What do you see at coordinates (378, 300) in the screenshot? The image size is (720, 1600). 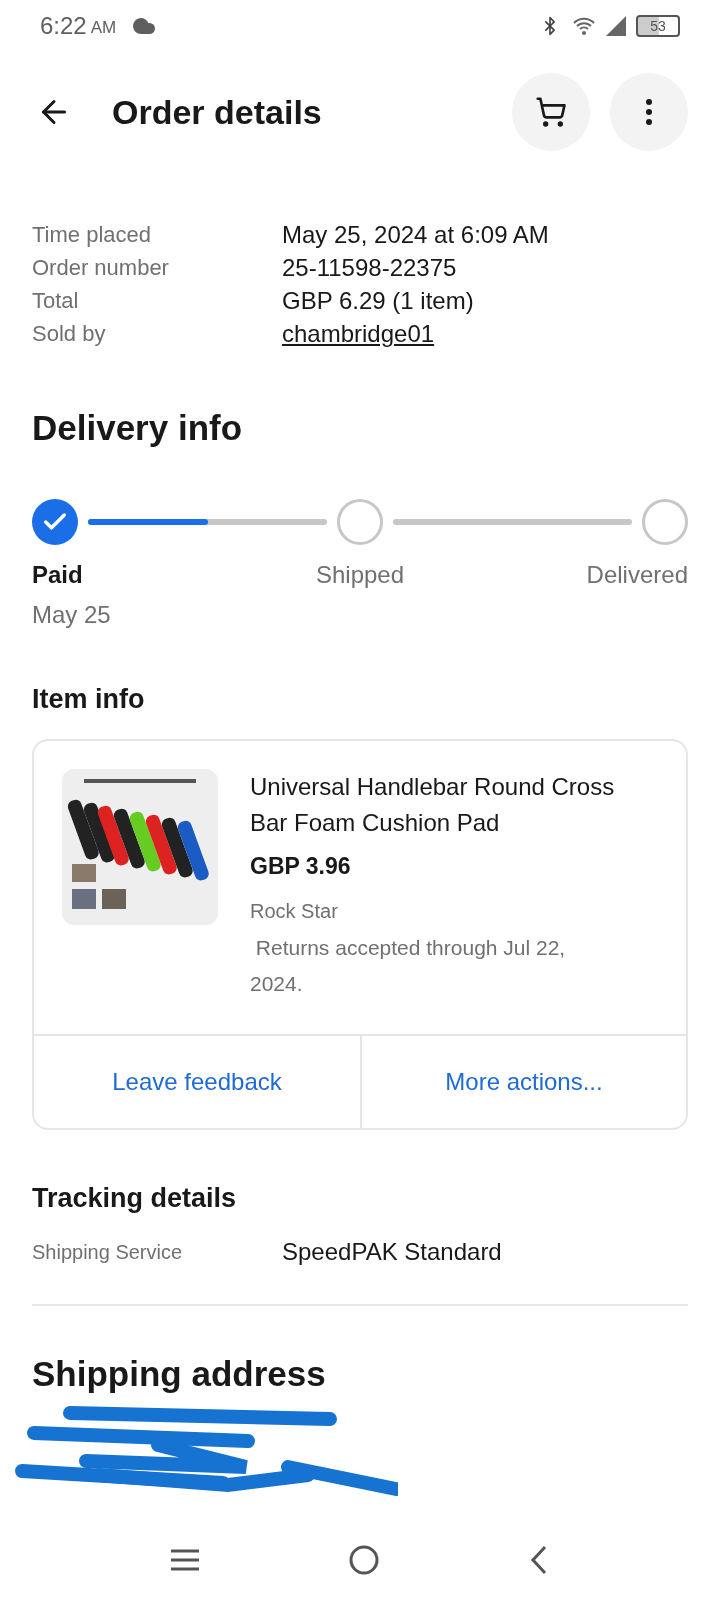 I see `summary-value: GBP 6.29 (1 item)` at bounding box center [378, 300].